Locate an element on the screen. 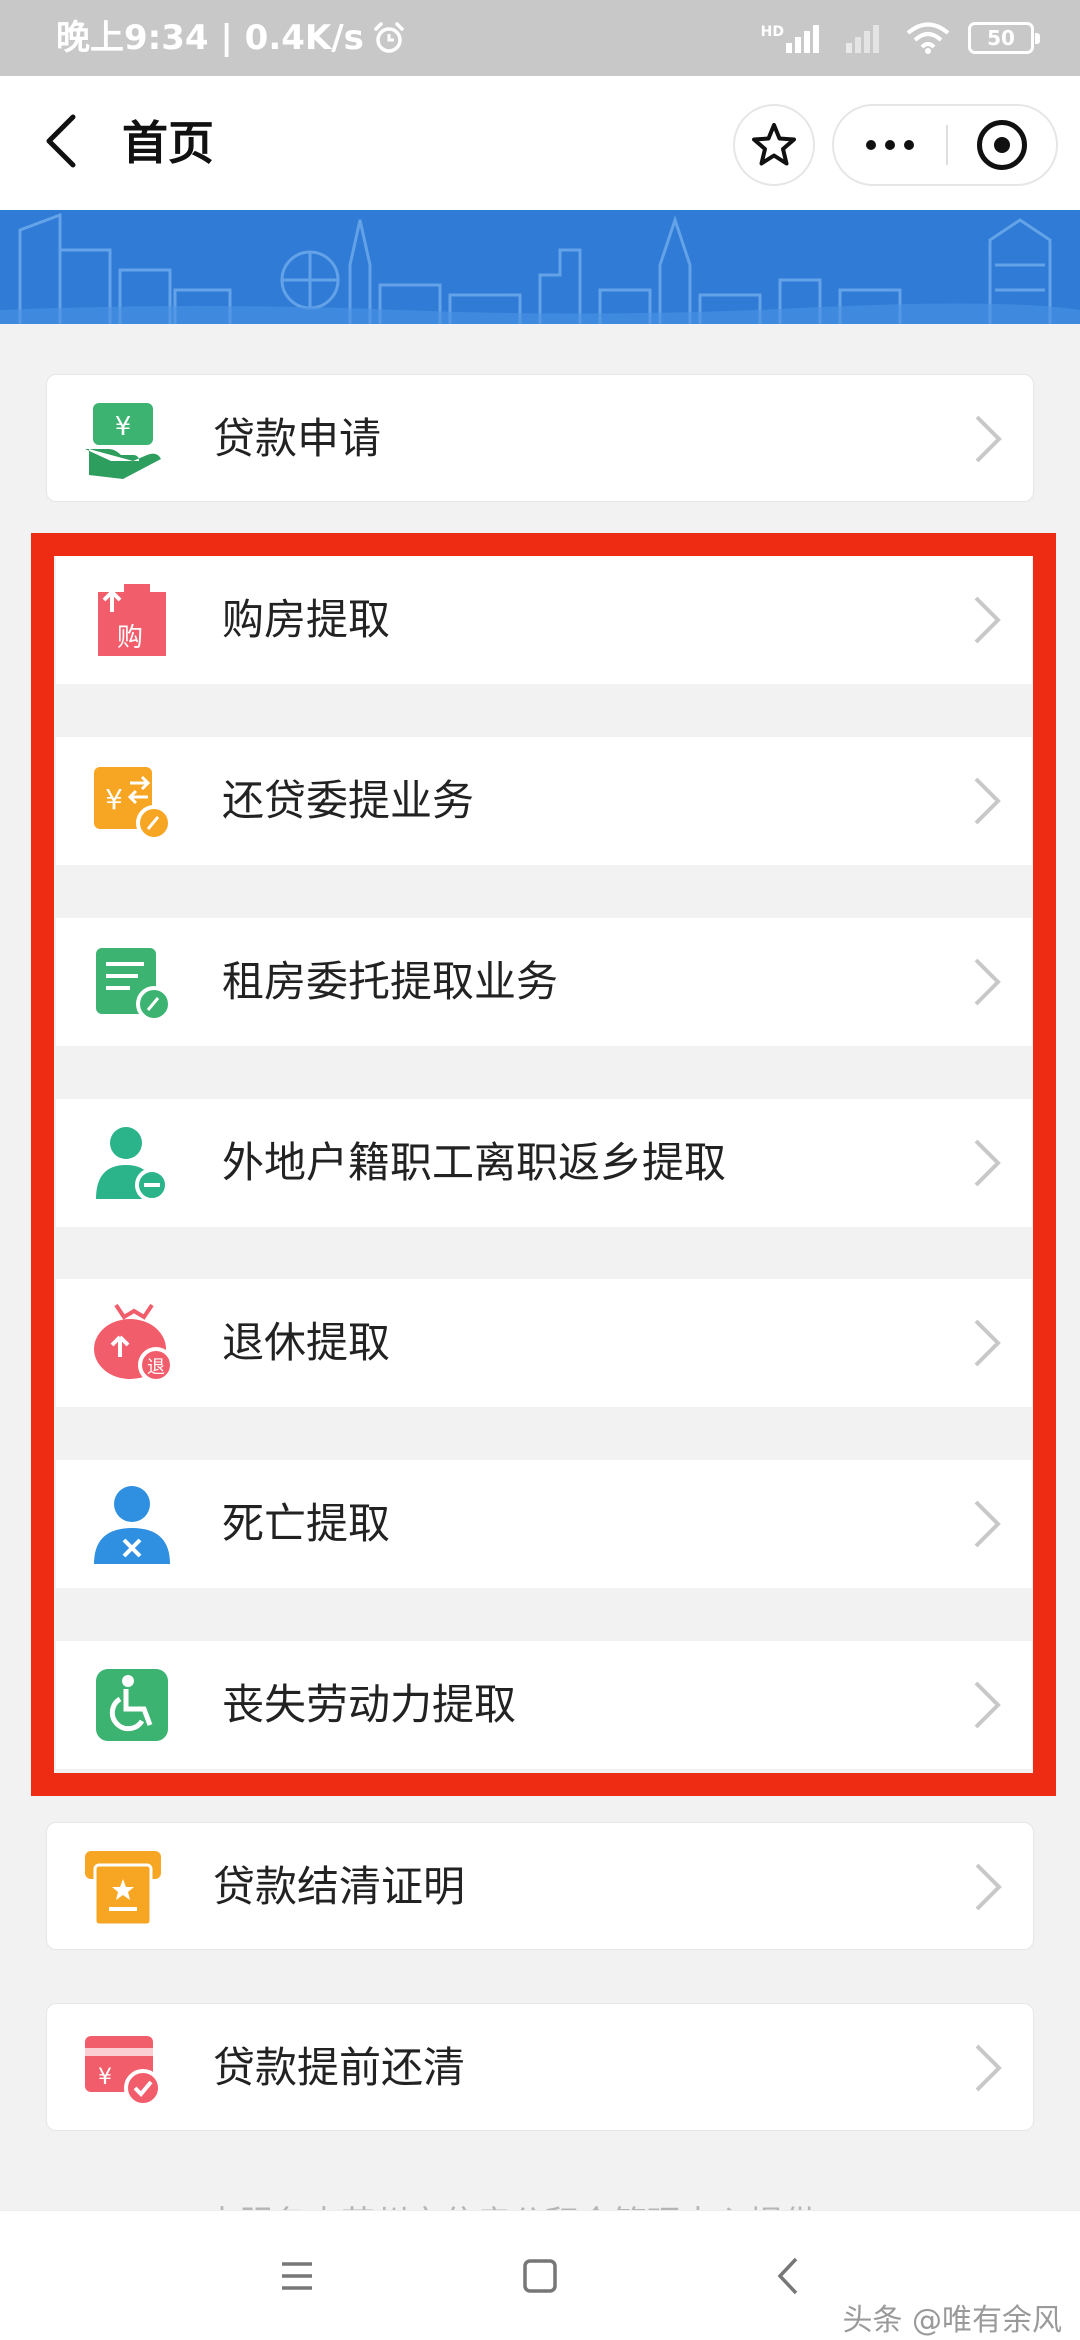 The height and width of the screenshot is (2340, 1080). menu-button is located at coordinates (297, 2276).